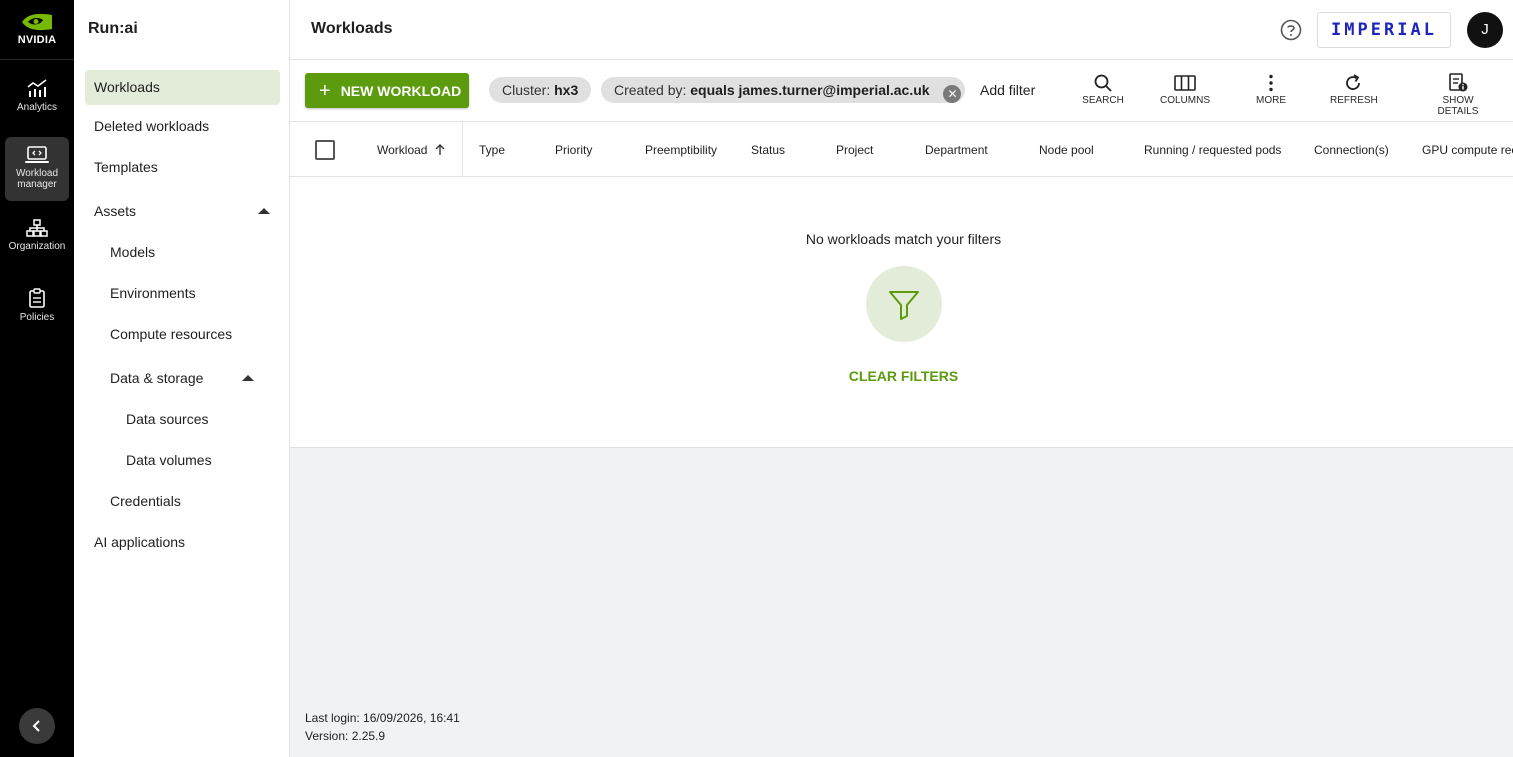  Describe the element at coordinates (952, 94) in the screenshot. I see `remove-filter-icon: ✕` at that location.